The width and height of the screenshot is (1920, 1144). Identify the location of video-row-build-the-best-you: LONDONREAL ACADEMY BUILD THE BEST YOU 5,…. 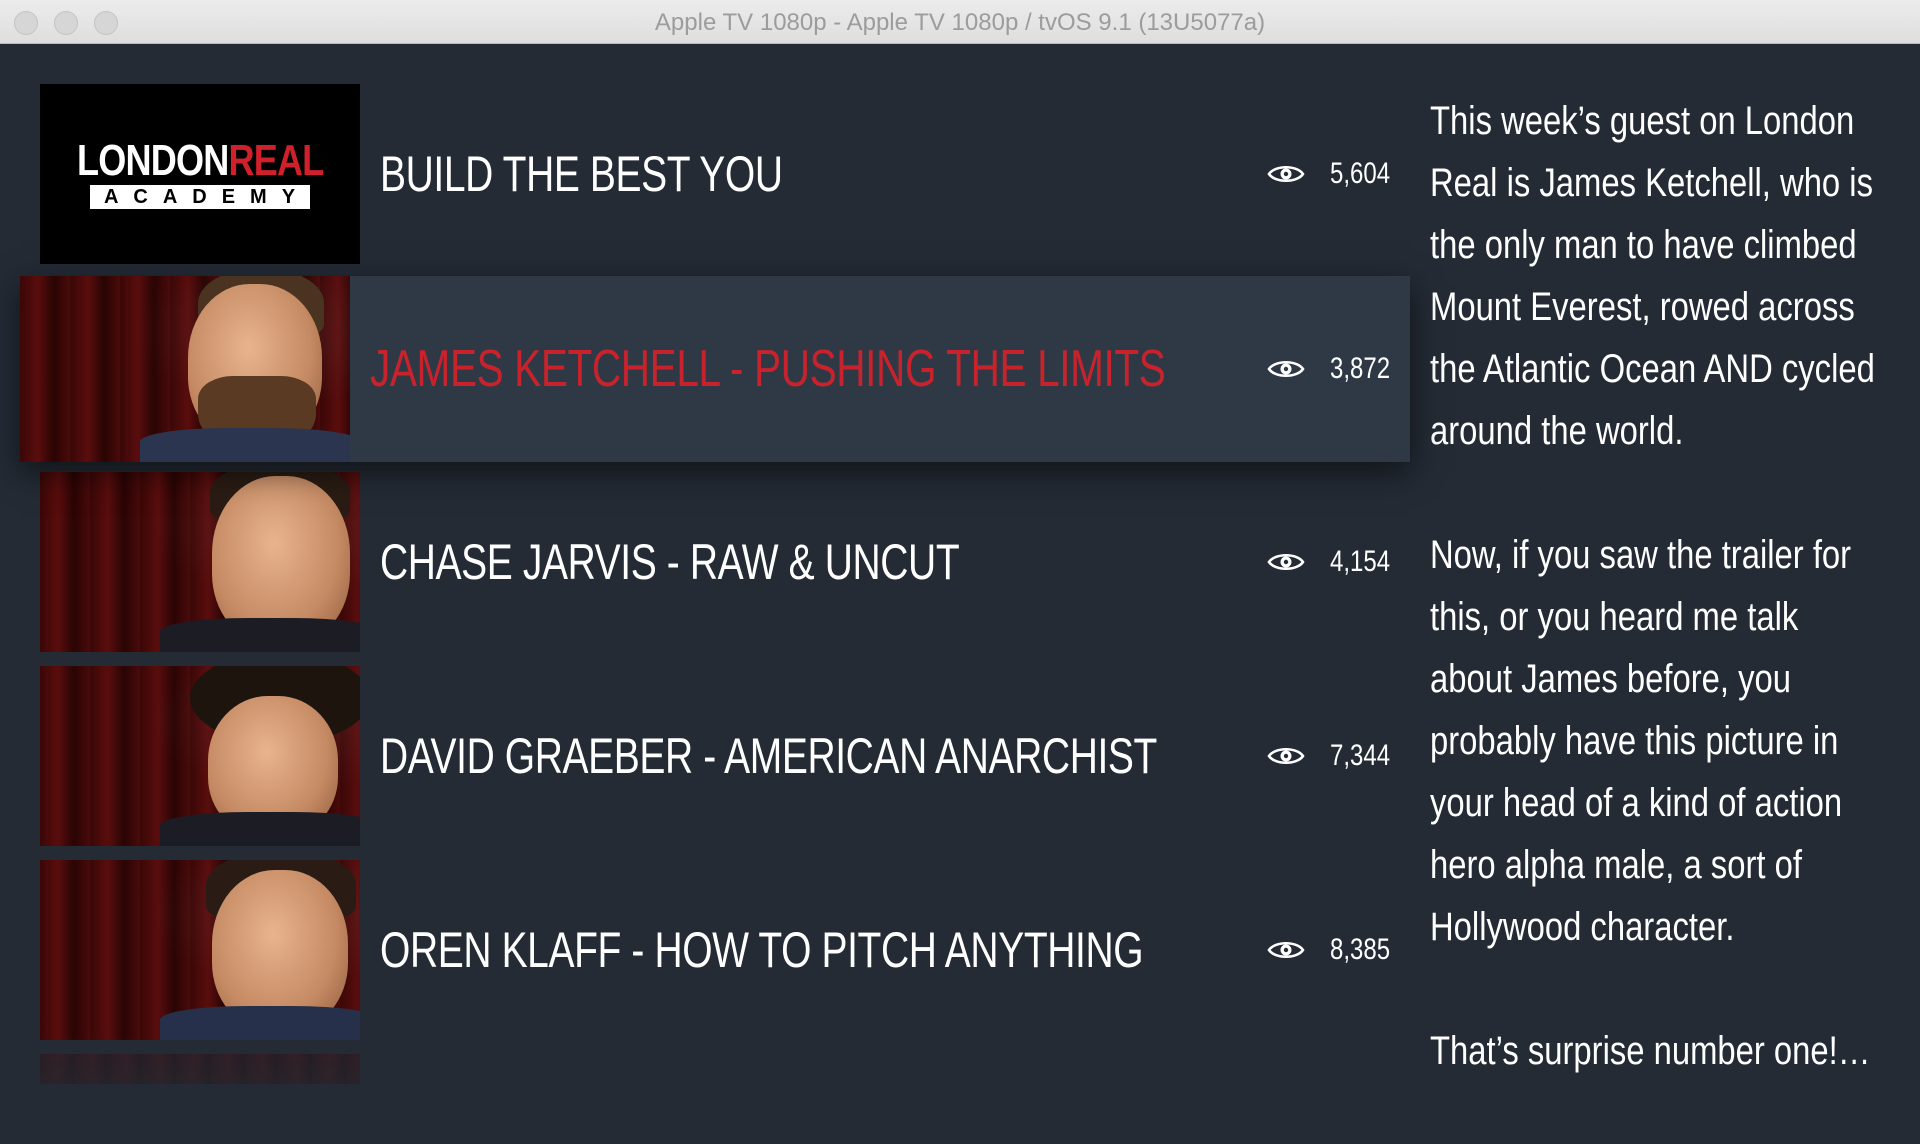
(715, 174).